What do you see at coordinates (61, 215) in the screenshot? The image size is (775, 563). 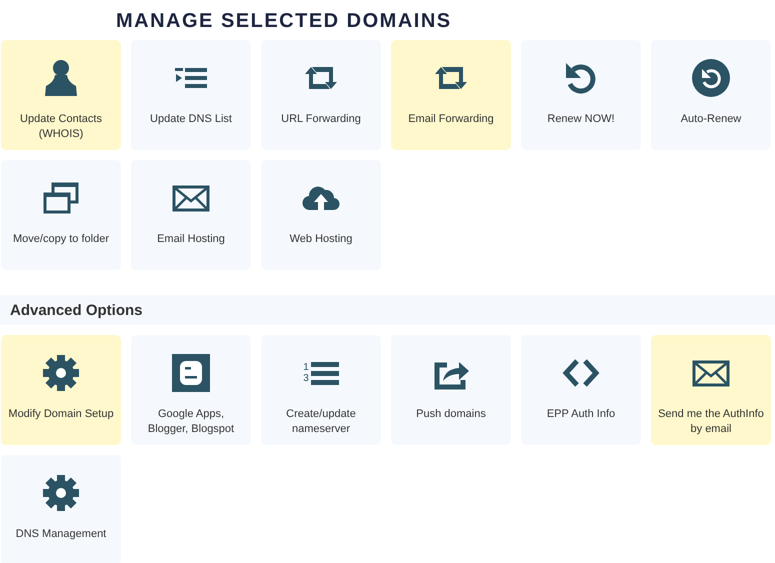 I see `action-tile: Move/copy to folder` at bounding box center [61, 215].